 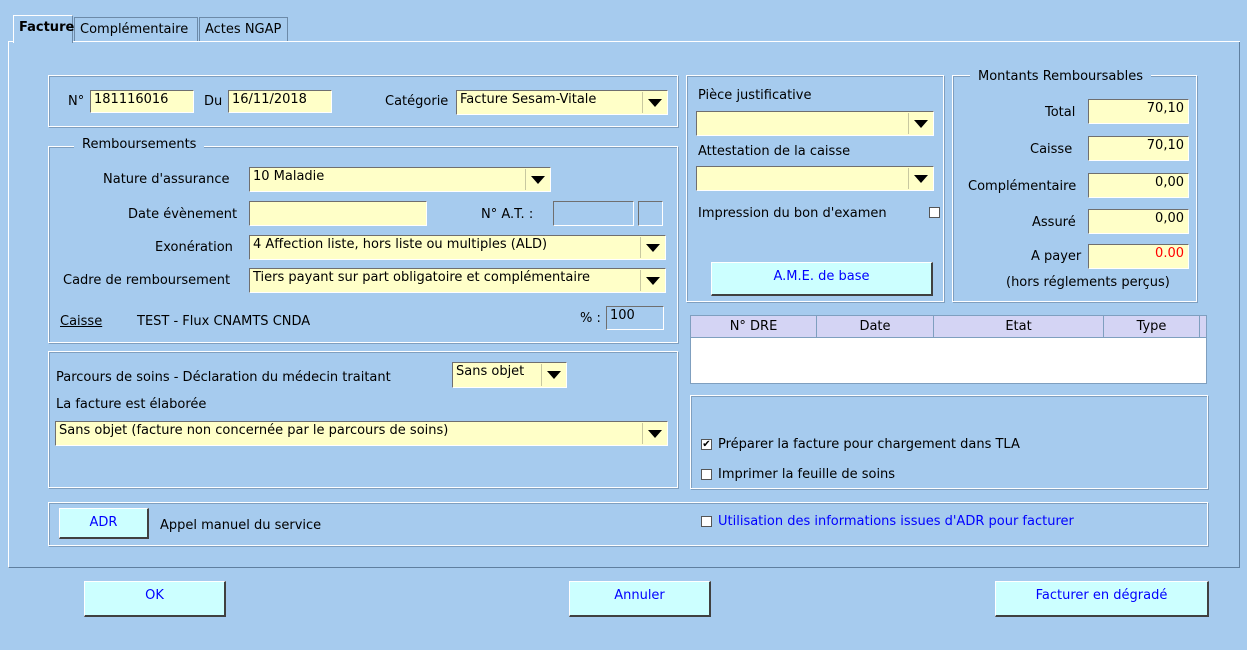 What do you see at coordinates (650, 213) in the screenshot?
I see `nat-key-field` at bounding box center [650, 213].